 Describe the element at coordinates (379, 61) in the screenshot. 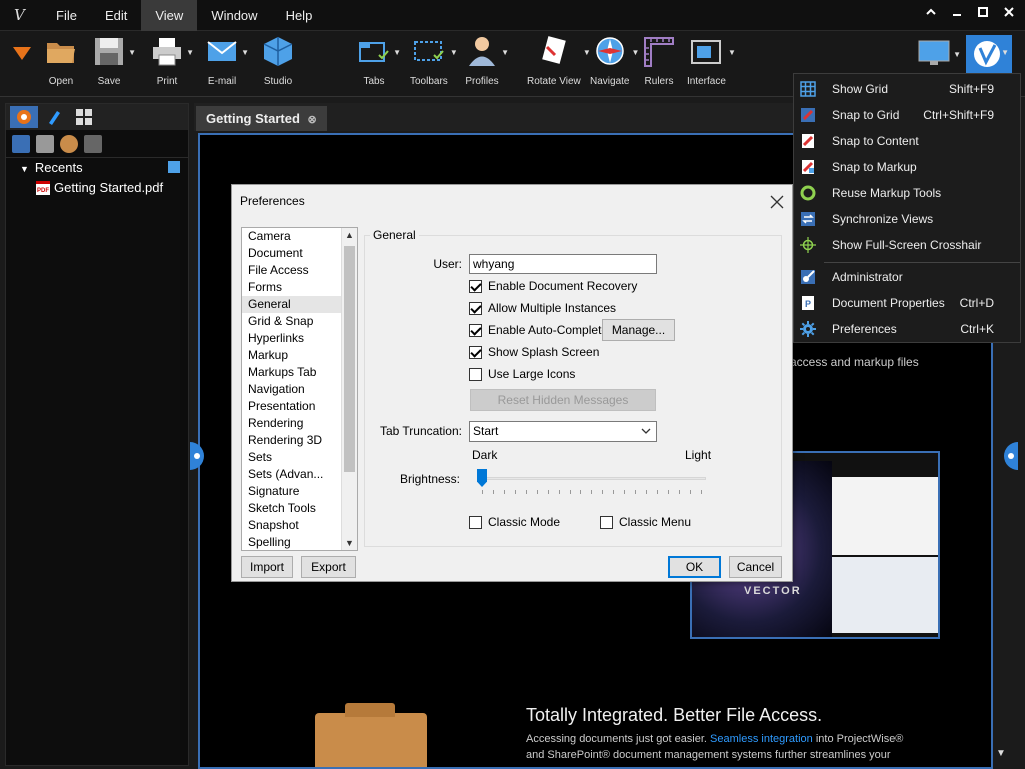

I see `tabs-button: ▼ Tabs` at that location.